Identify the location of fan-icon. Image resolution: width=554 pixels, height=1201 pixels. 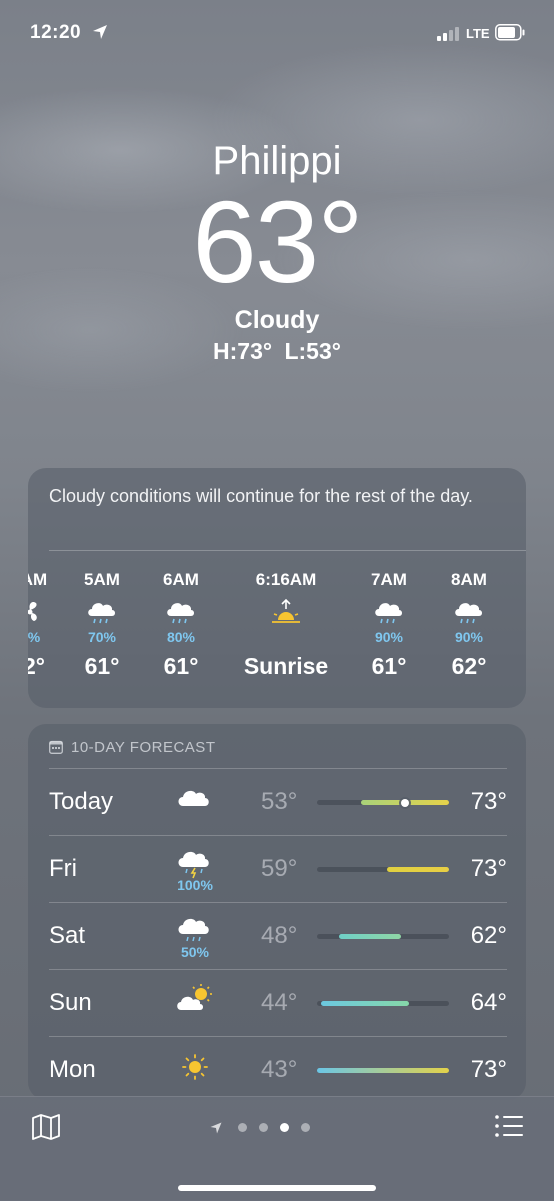
(32, 611).